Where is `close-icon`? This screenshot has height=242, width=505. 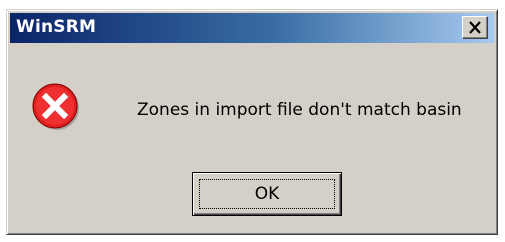 close-icon is located at coordinates (475, 27).